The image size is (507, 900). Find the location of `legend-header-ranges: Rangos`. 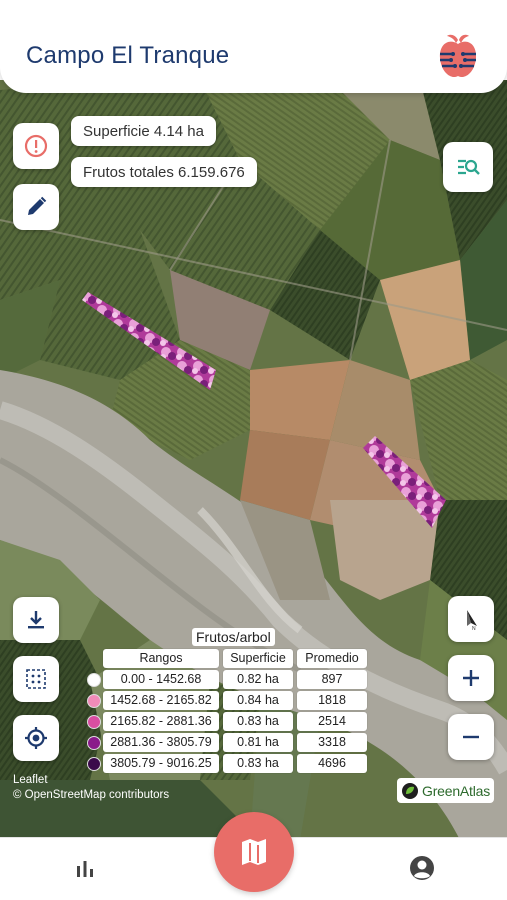

legend-header-ranges: Rangos is located at coordinates (161, 658).